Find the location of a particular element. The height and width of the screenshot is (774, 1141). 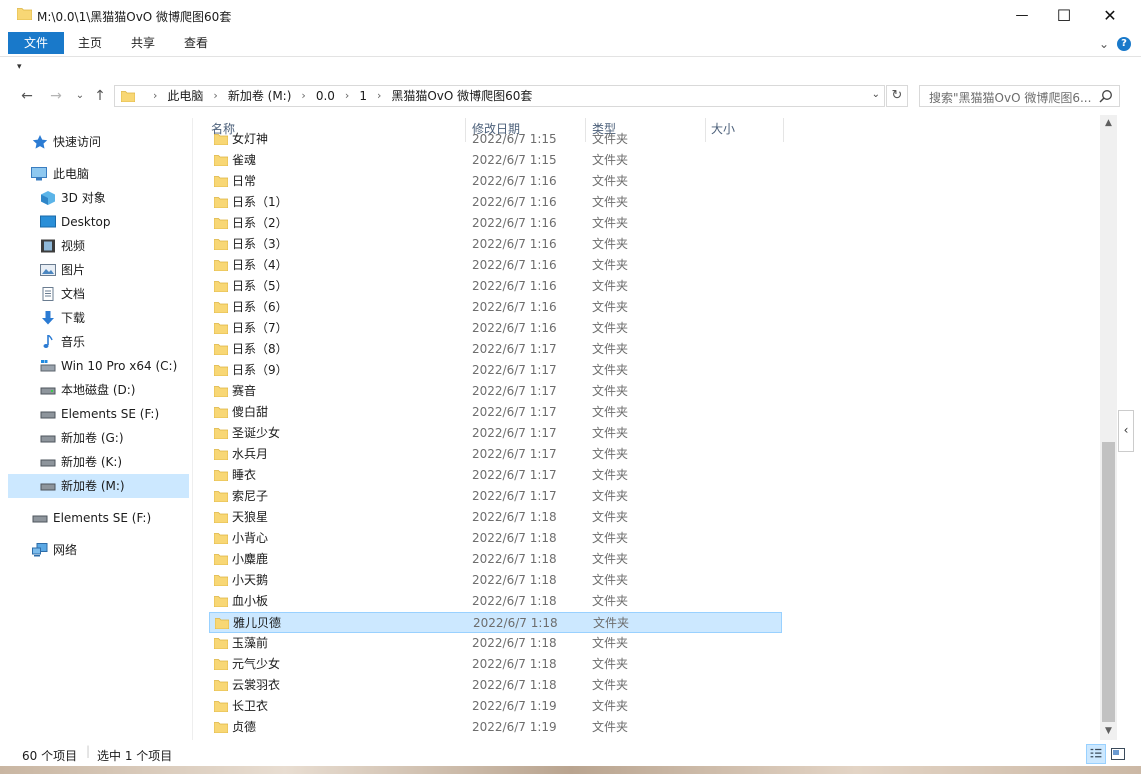

address-dropdown-icon: ⌄ is located at coordinates (876, 94).